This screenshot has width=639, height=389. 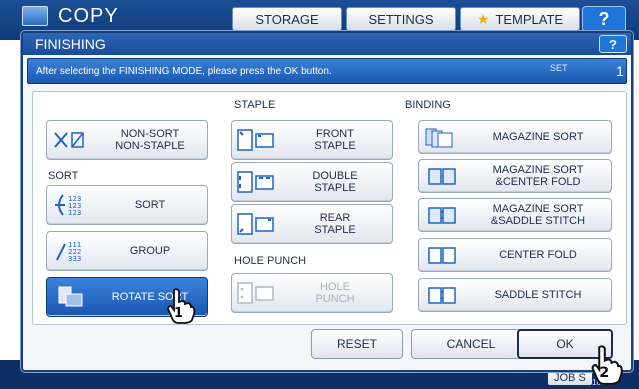 What do you see at coordinates (357, 344) in the screenshot?
I see `reset-button: RESET` at bounding box center [357, 344].